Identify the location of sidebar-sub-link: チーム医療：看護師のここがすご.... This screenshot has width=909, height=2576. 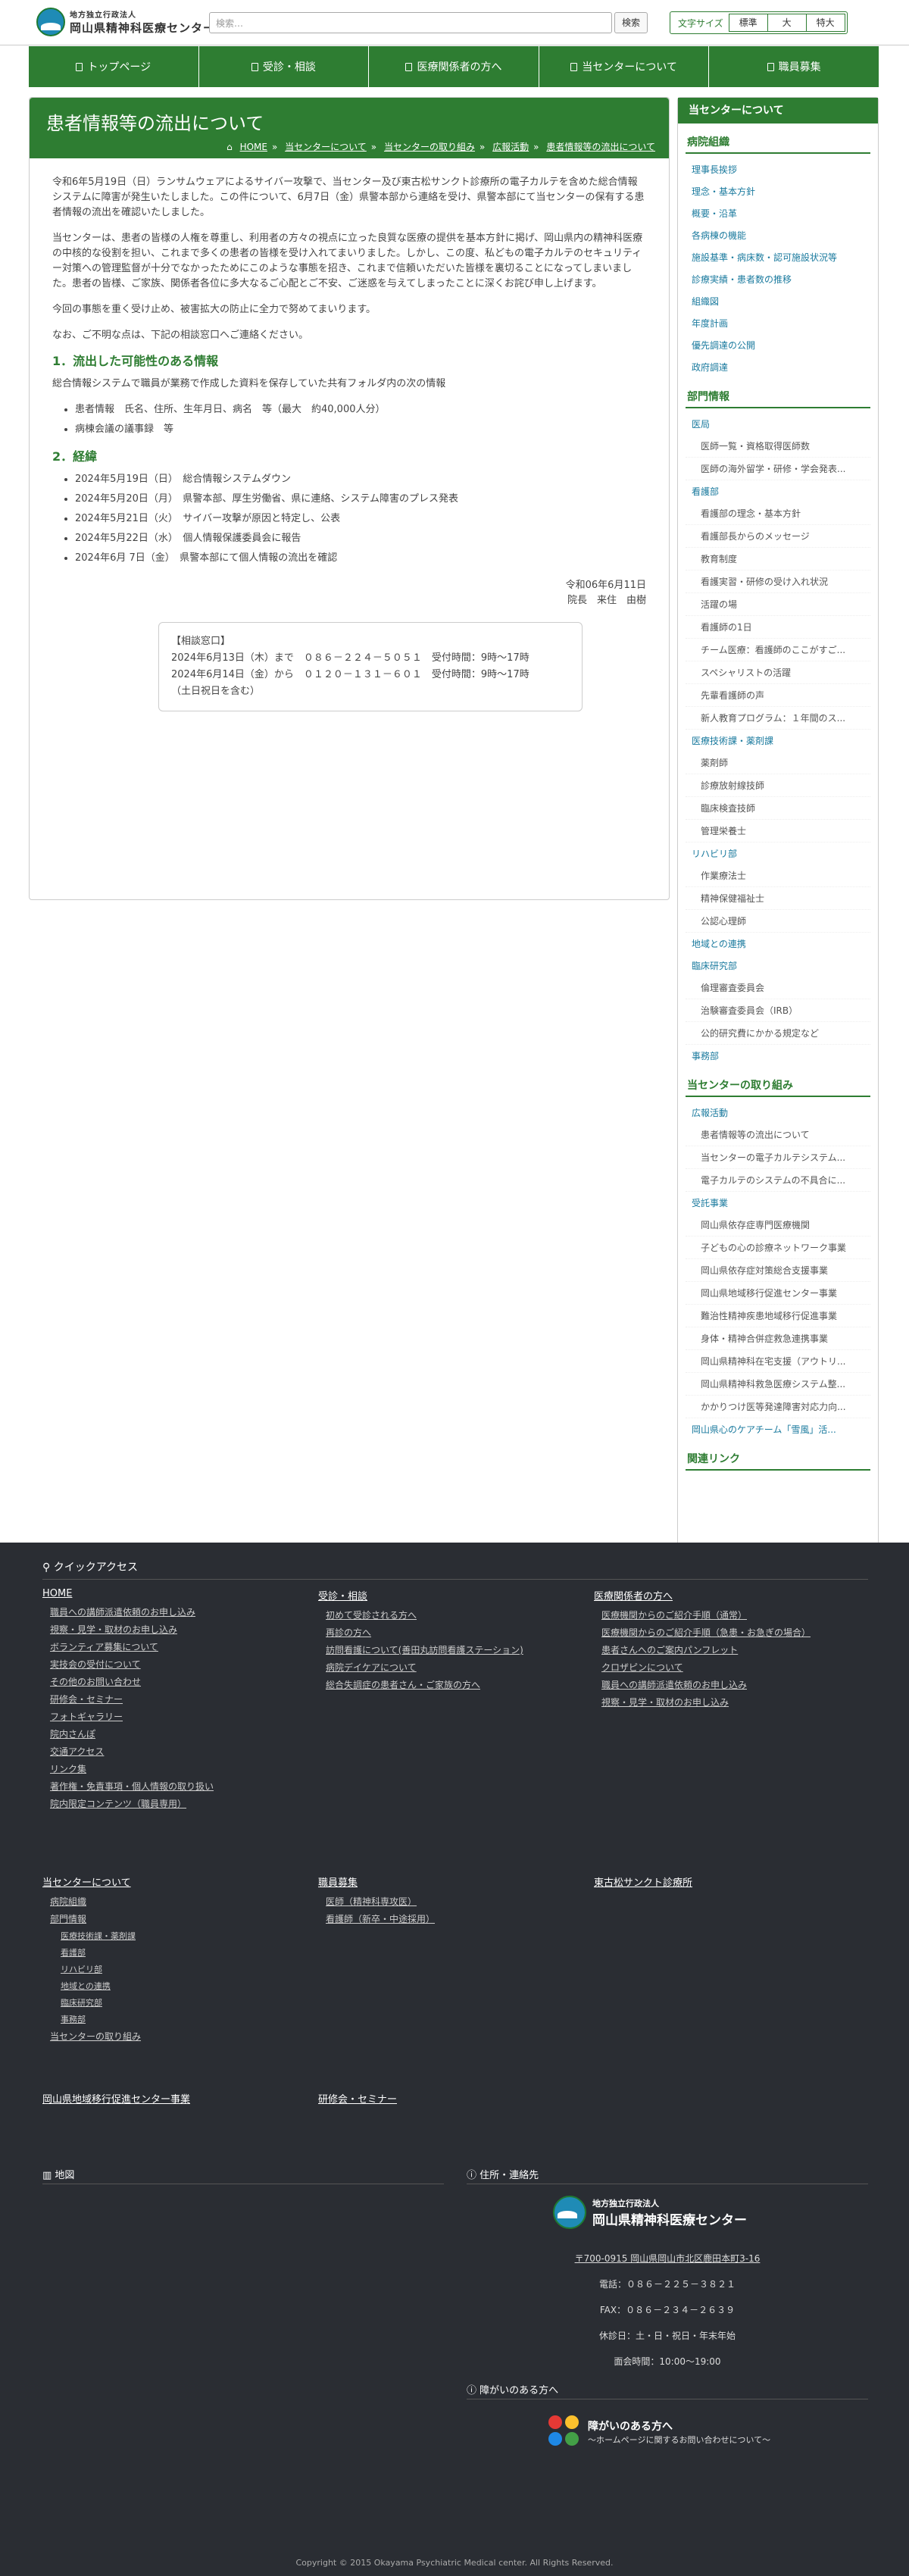
(778, 650).